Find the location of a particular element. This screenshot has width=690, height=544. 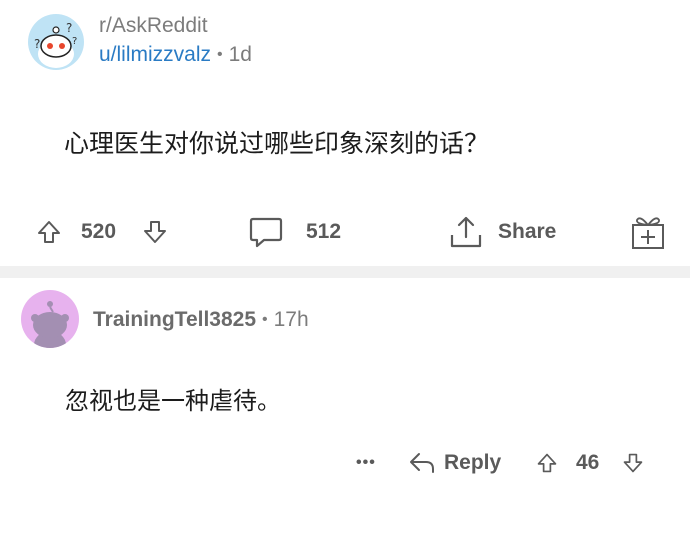

award-button is located at coordinates (648, 232).